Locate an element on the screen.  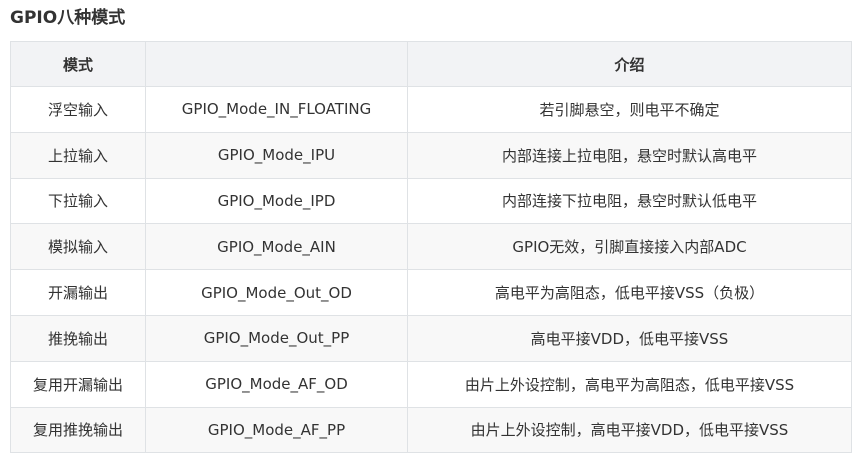
mode-name-cell: 上拉输入 is located at coordinates (78, 155).